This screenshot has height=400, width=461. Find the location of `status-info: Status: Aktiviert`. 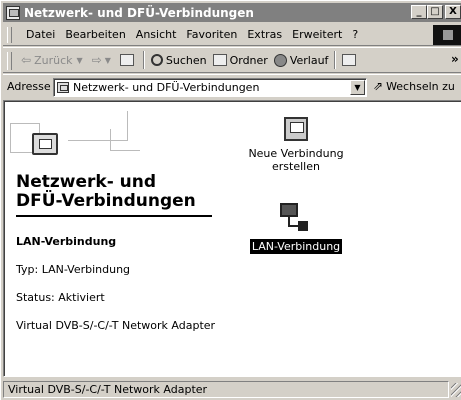

status-info: Status: Aktiviert is located at coordinates (60, 297).